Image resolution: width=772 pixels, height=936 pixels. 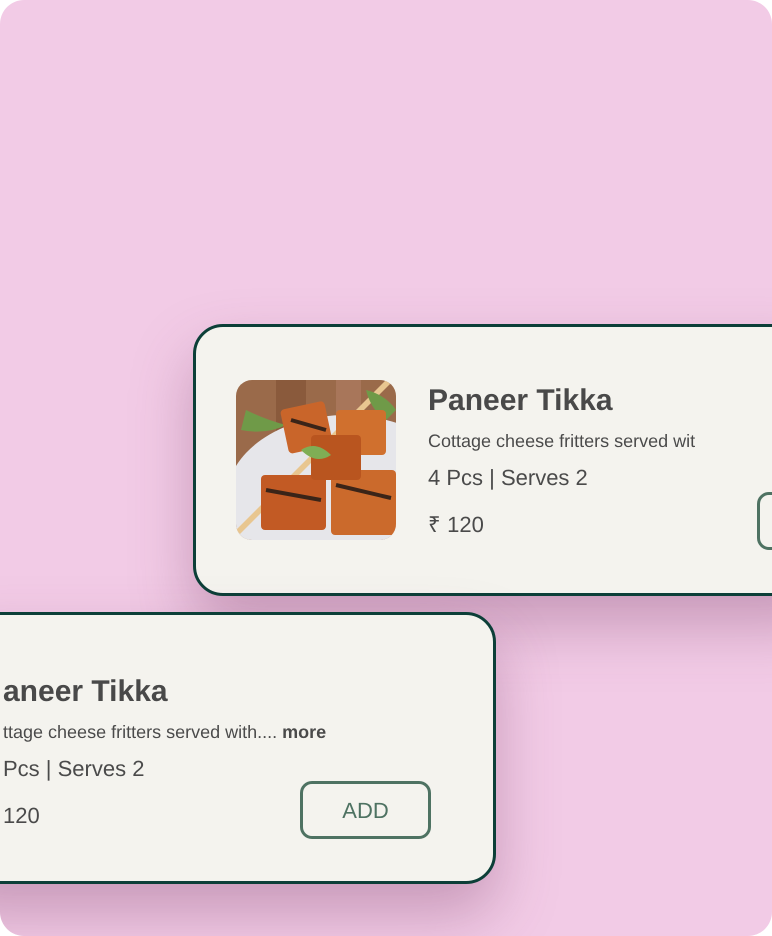 What do you see at coordinates (521, 401) in the screenshot?
I see `dish-title: Paneer Tikka` at bounding box center [521, 401].